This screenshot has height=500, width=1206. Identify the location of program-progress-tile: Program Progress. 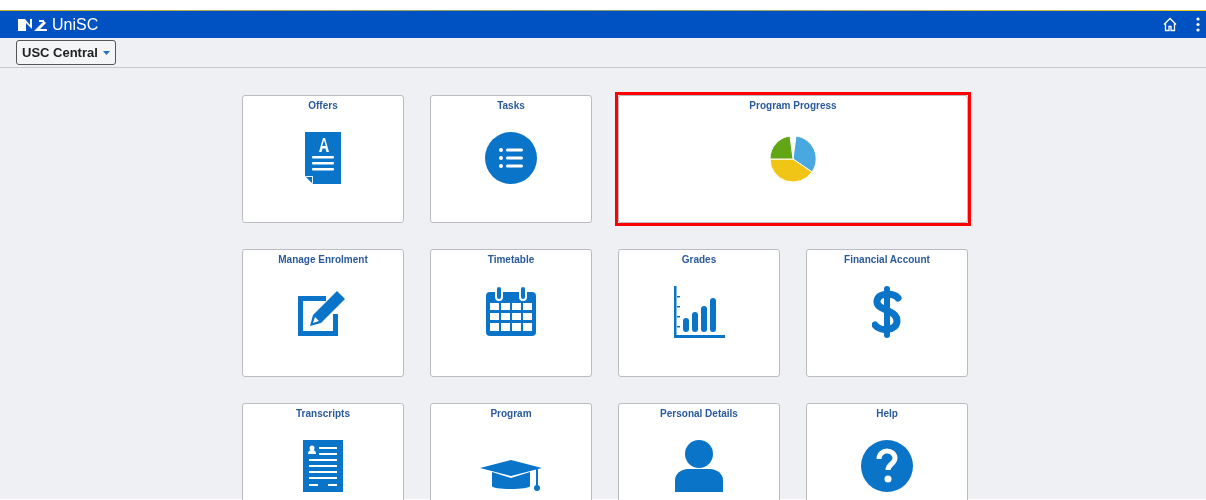
(793, 159).